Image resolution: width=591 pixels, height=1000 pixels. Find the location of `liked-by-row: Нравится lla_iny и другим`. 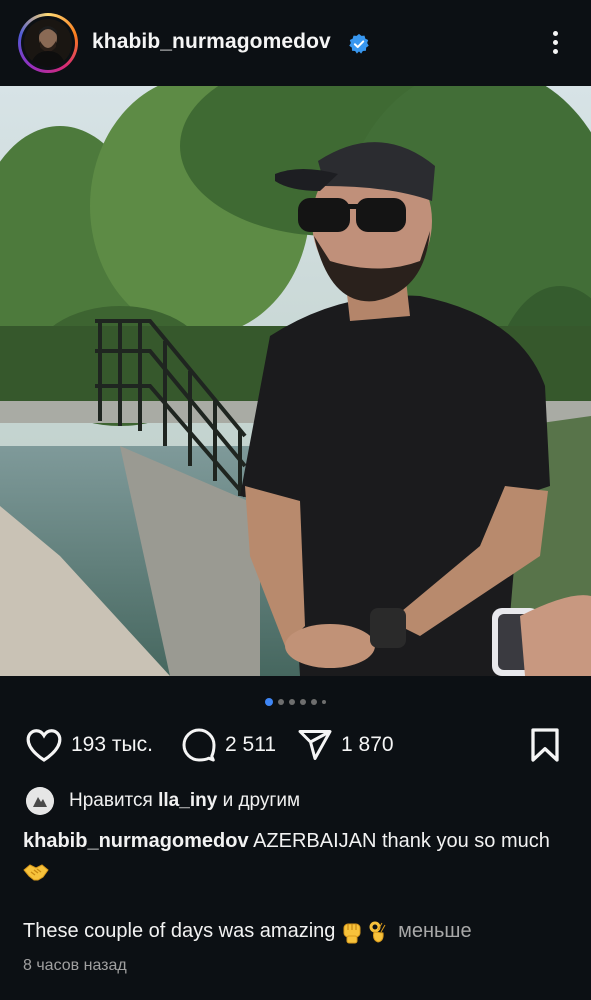

liked-by-row: Нравится lla_iny и другим is located at coordinates (163, 801).